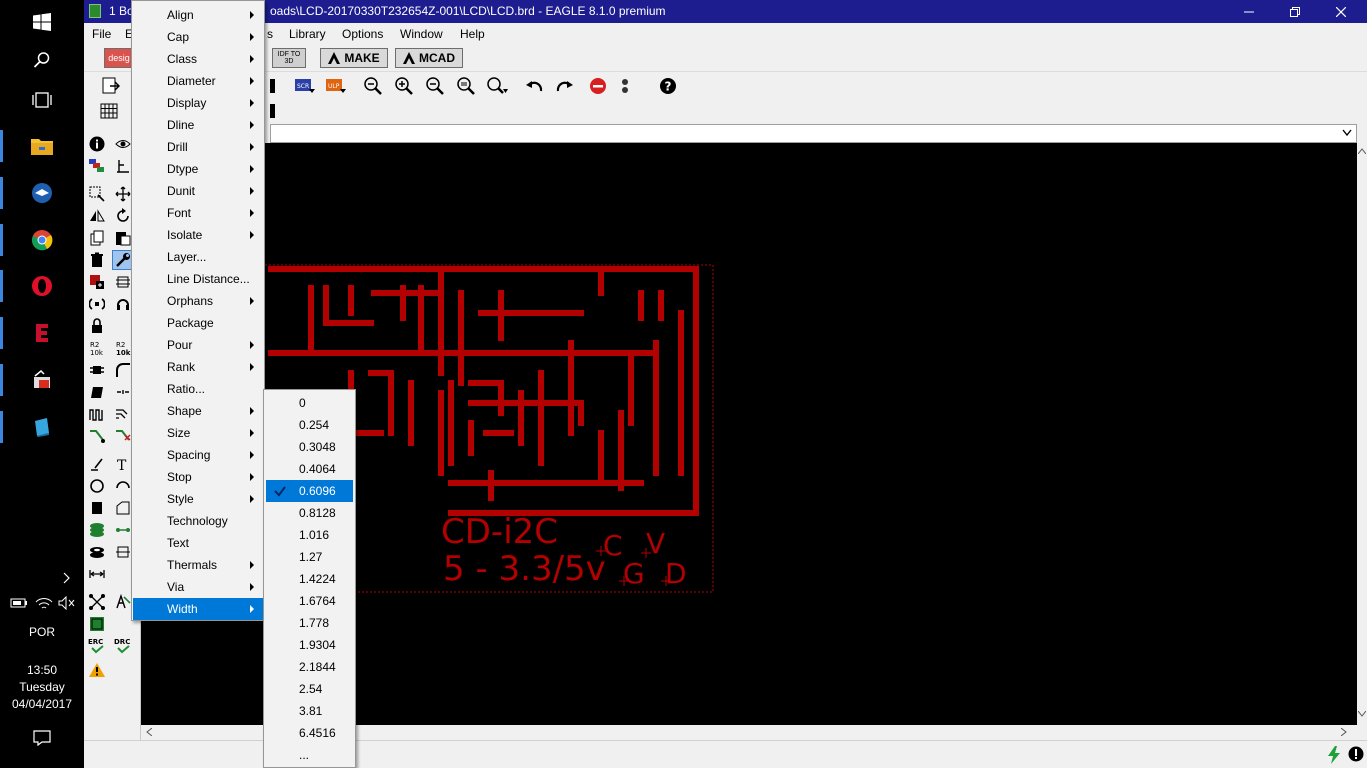  Describe the element at coordinates (42, 380) in the screenshot. I see `taskbar-app-red` at that location.